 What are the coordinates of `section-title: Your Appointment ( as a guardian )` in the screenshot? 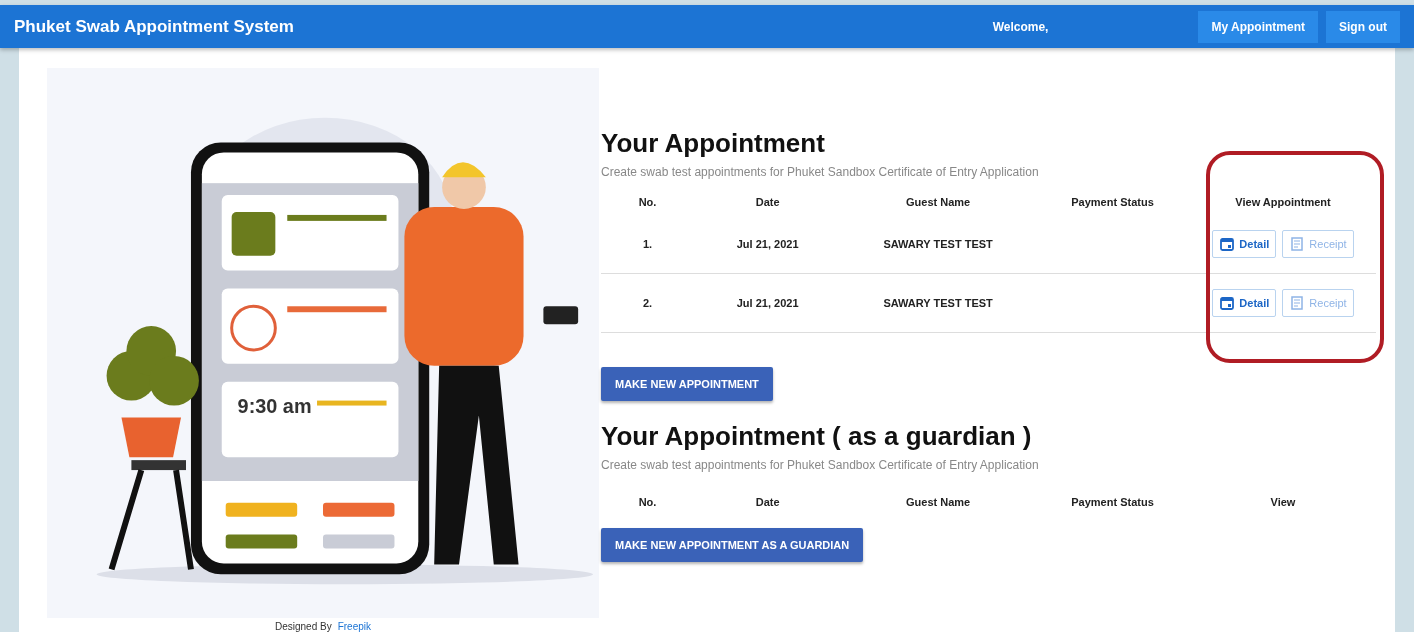 It's located at (817, 436).